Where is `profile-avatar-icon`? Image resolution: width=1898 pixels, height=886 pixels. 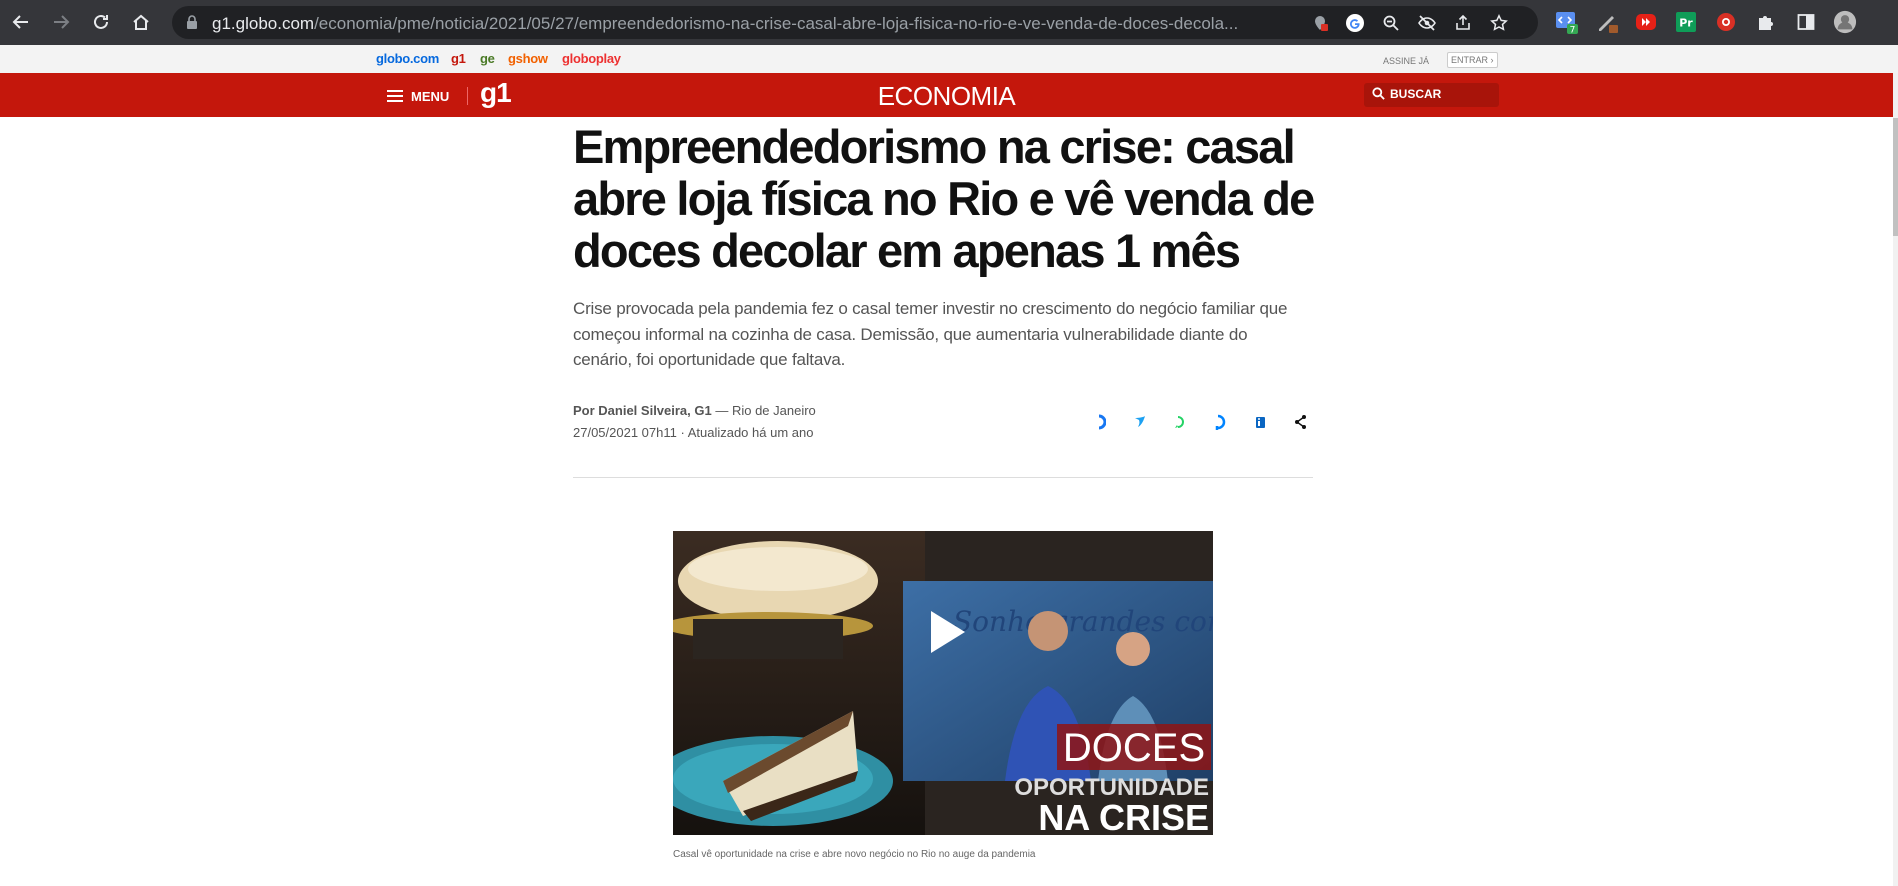
profile-avatar-icon is located at coordinates (1845, 22).